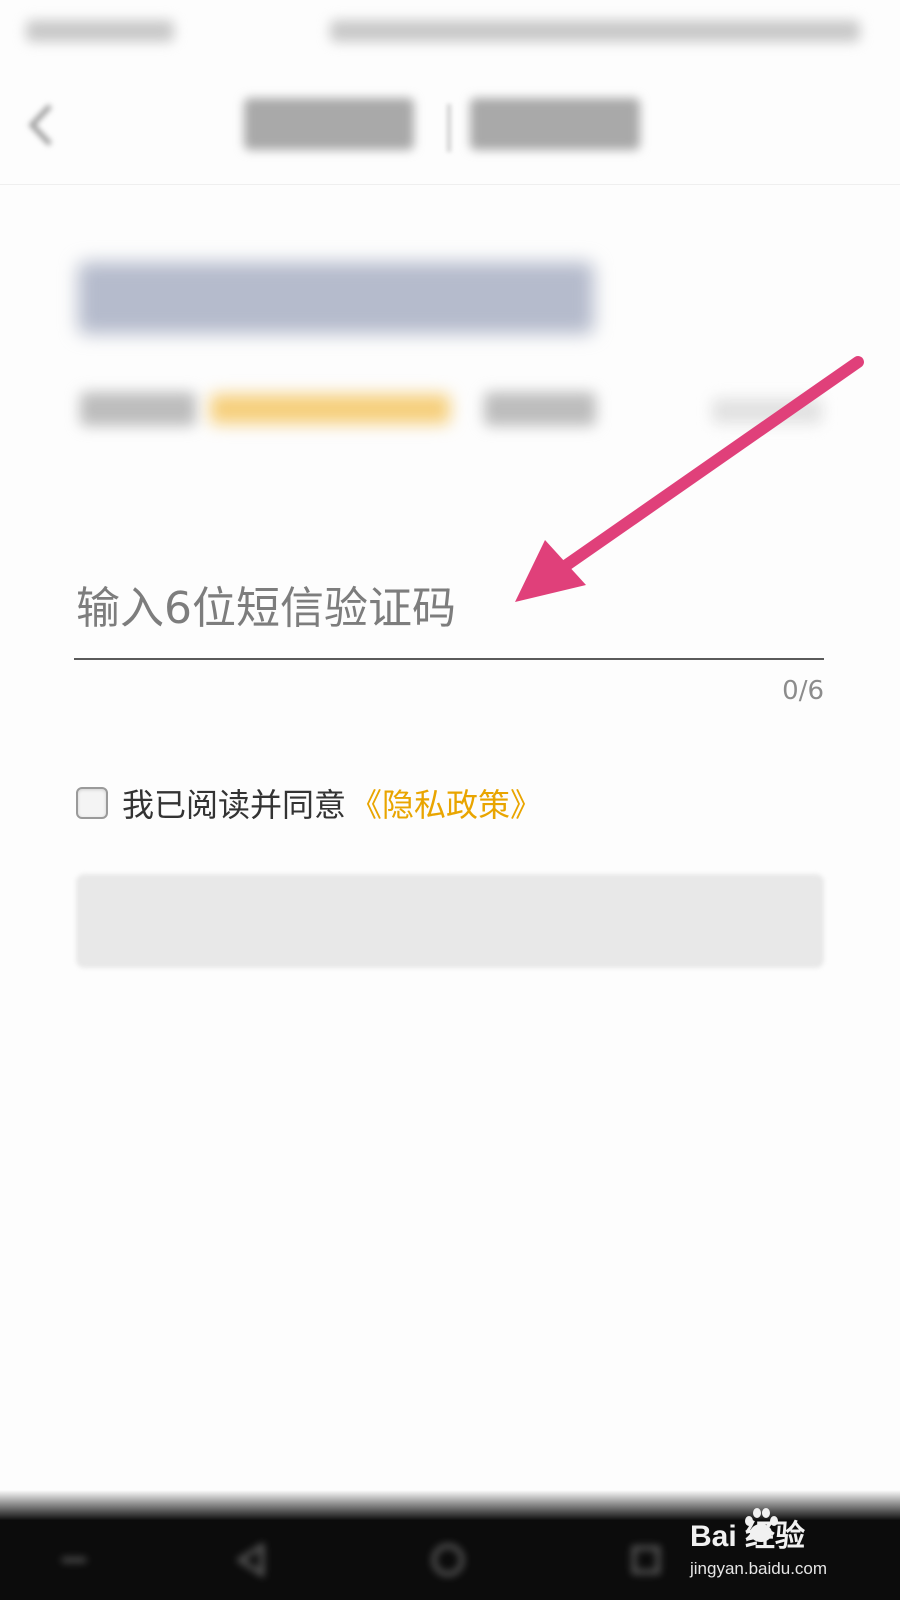  Describe the element at coordinates (100, 31) in the screenshot. I see `status-carrier` at that location.